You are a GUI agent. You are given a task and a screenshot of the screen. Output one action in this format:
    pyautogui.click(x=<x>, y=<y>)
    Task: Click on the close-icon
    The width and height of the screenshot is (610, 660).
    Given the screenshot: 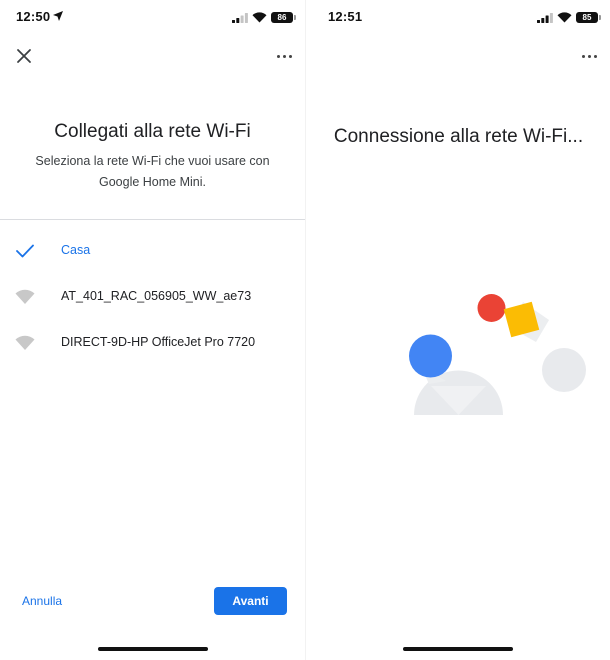 What is the action you would take?
    pyautogui.click(x=24, y=56)
    